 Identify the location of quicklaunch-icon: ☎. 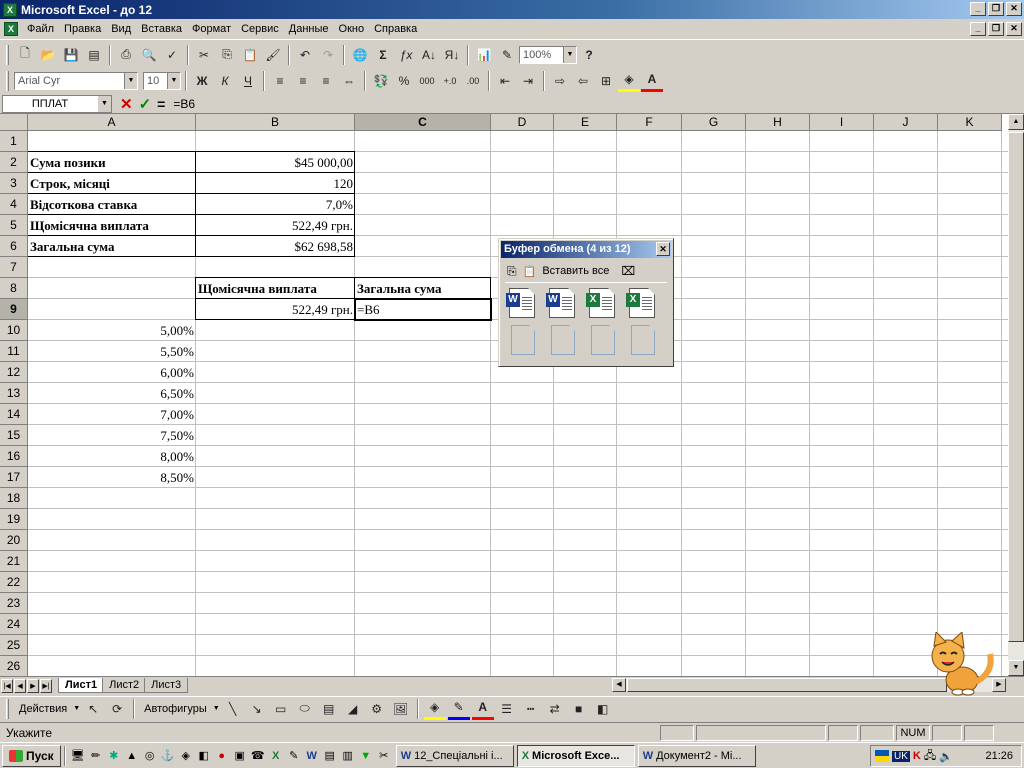
(258, 756).